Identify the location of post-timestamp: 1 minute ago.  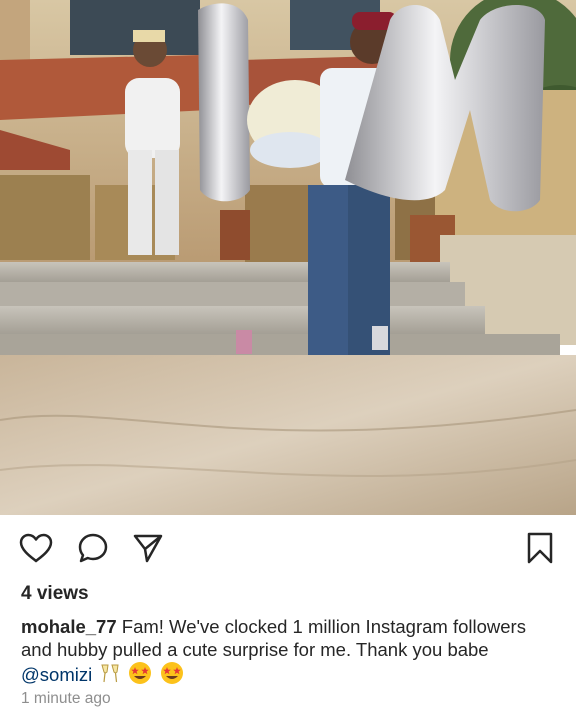
(66, 698).